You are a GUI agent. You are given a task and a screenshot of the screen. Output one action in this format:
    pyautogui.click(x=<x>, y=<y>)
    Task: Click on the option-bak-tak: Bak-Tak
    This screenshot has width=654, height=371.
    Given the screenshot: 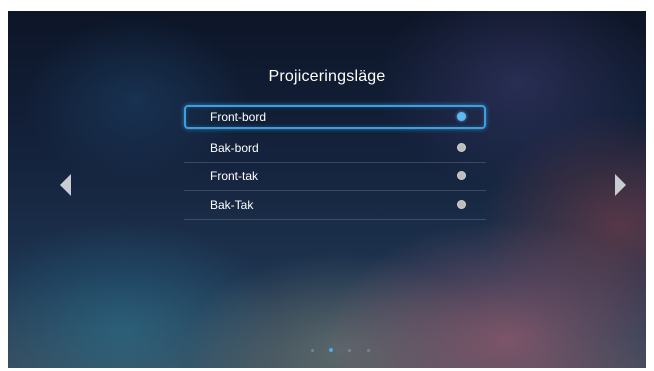 What is the action you would take?
    pyautogui.click(x=335, y=205)
    